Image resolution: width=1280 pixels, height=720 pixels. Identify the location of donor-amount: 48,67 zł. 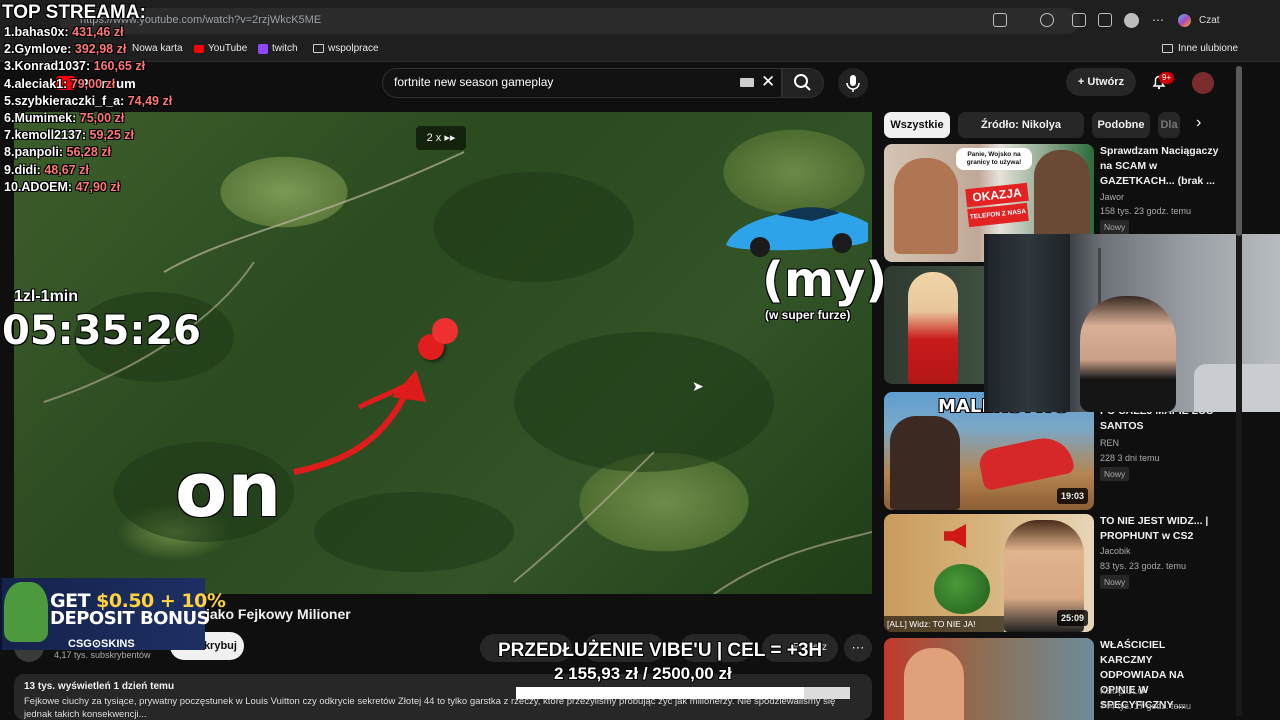
(66, 169).